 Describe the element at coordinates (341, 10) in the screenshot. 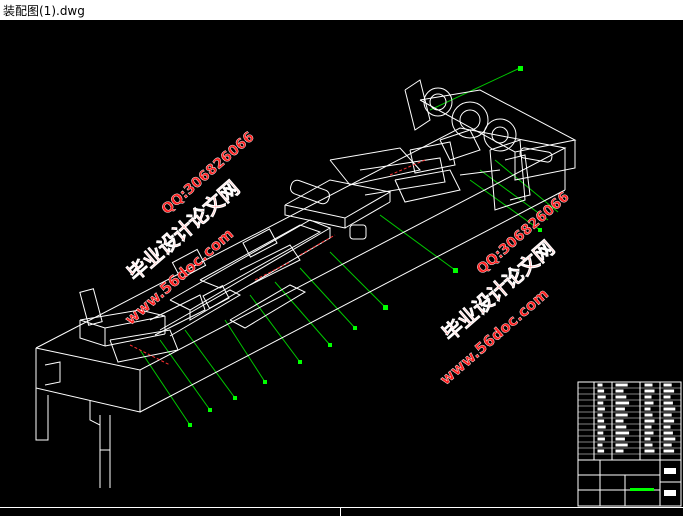

I see `window-titlebar: 装配图(1).dwg` at that location.